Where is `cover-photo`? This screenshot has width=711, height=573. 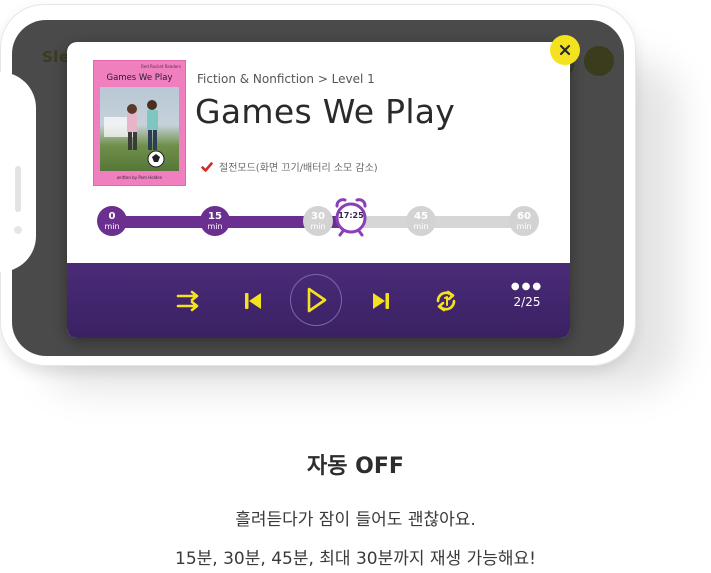
cover-photo is located at coordinates (139, 129).